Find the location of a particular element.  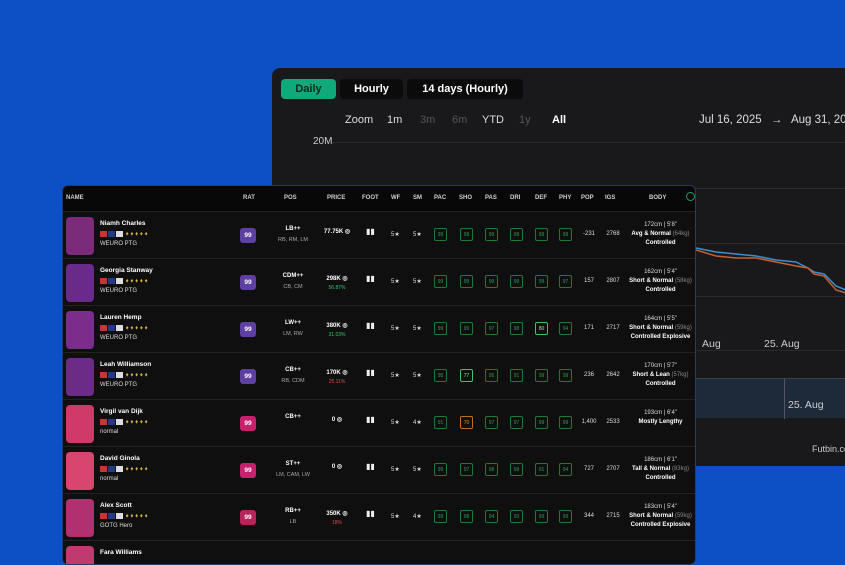

player-name: Fara Williams is located at coordinates (121, 552).